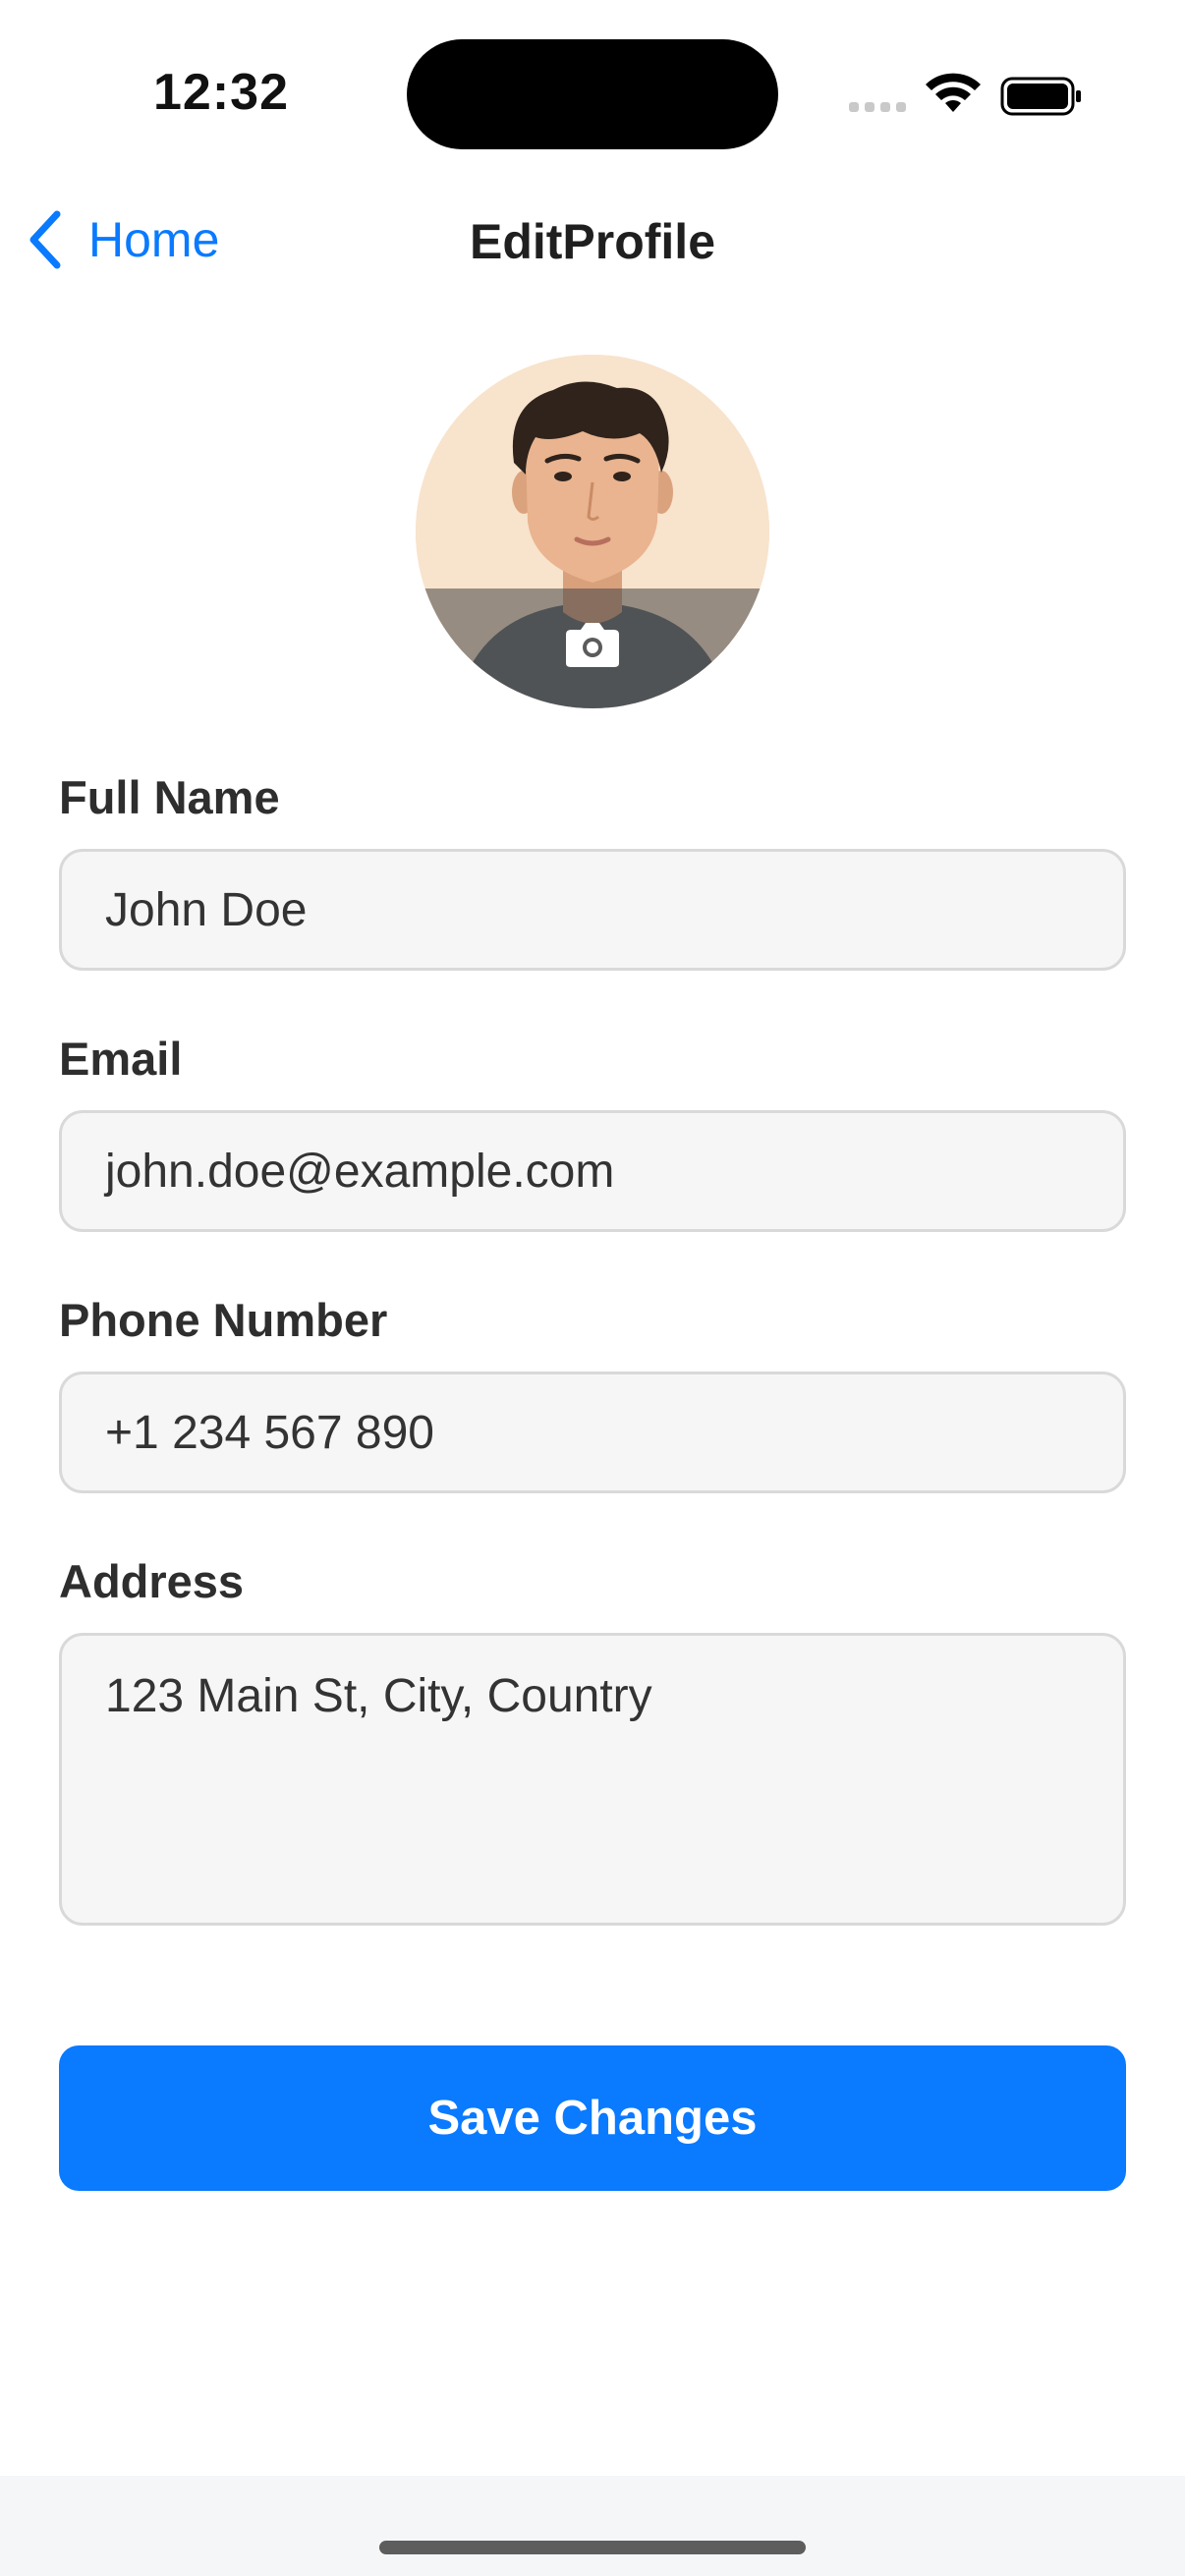  What do you see at coordinates (592, 910) in the screenshot?
I see `full-name-input: John Doe` at bounding box center [592, 910].